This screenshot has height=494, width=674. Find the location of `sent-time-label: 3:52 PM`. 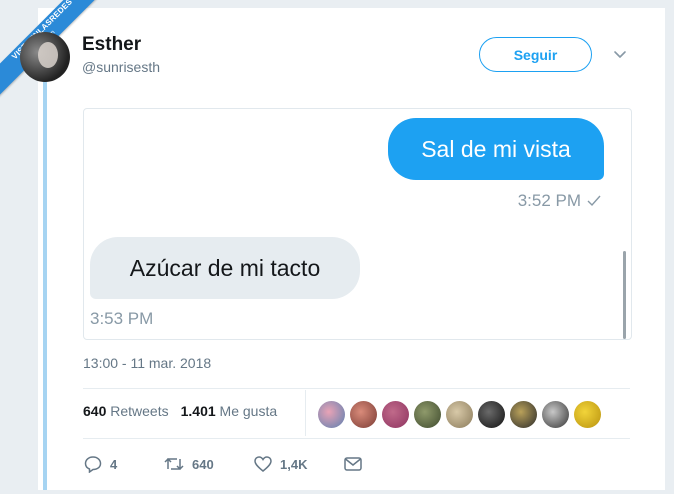

sent-time-label: 3:52 PM is located at coordinates (549, 200).